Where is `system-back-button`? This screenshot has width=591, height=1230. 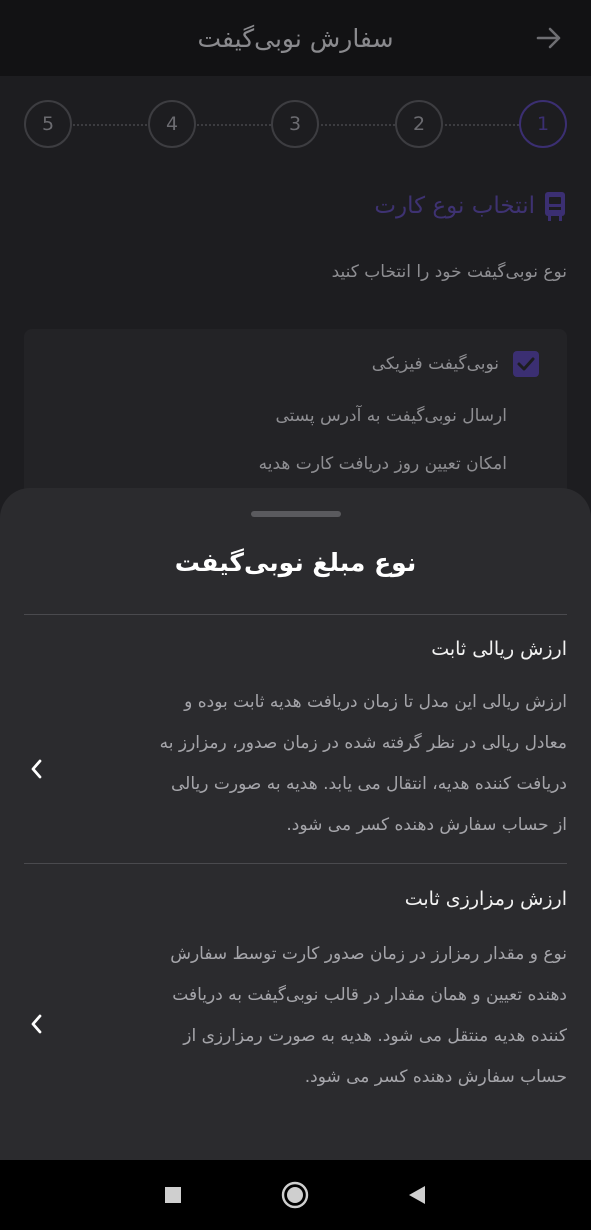 system-back-button is located at coordinates (417, 1195).